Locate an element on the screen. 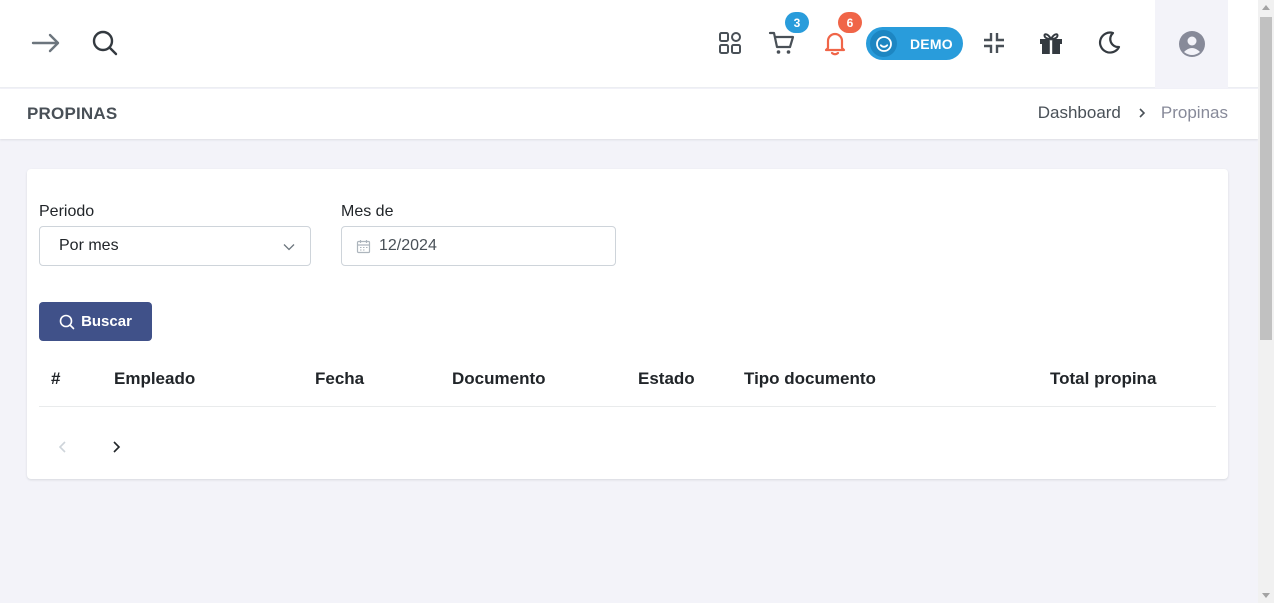 Image resolution: width=1274 pixels, height=603 pixels. user-menu-button is located at coordinates (1191, 44).